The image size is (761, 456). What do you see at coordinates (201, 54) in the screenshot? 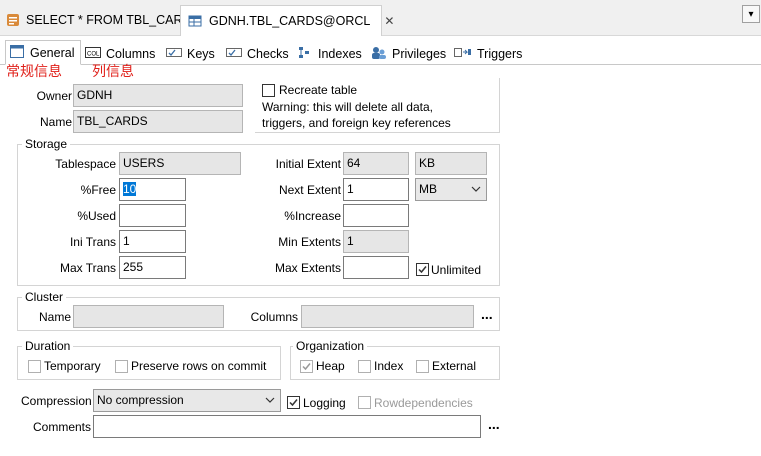
I see `tab-label: Keys` at bounding box center [201, 54].